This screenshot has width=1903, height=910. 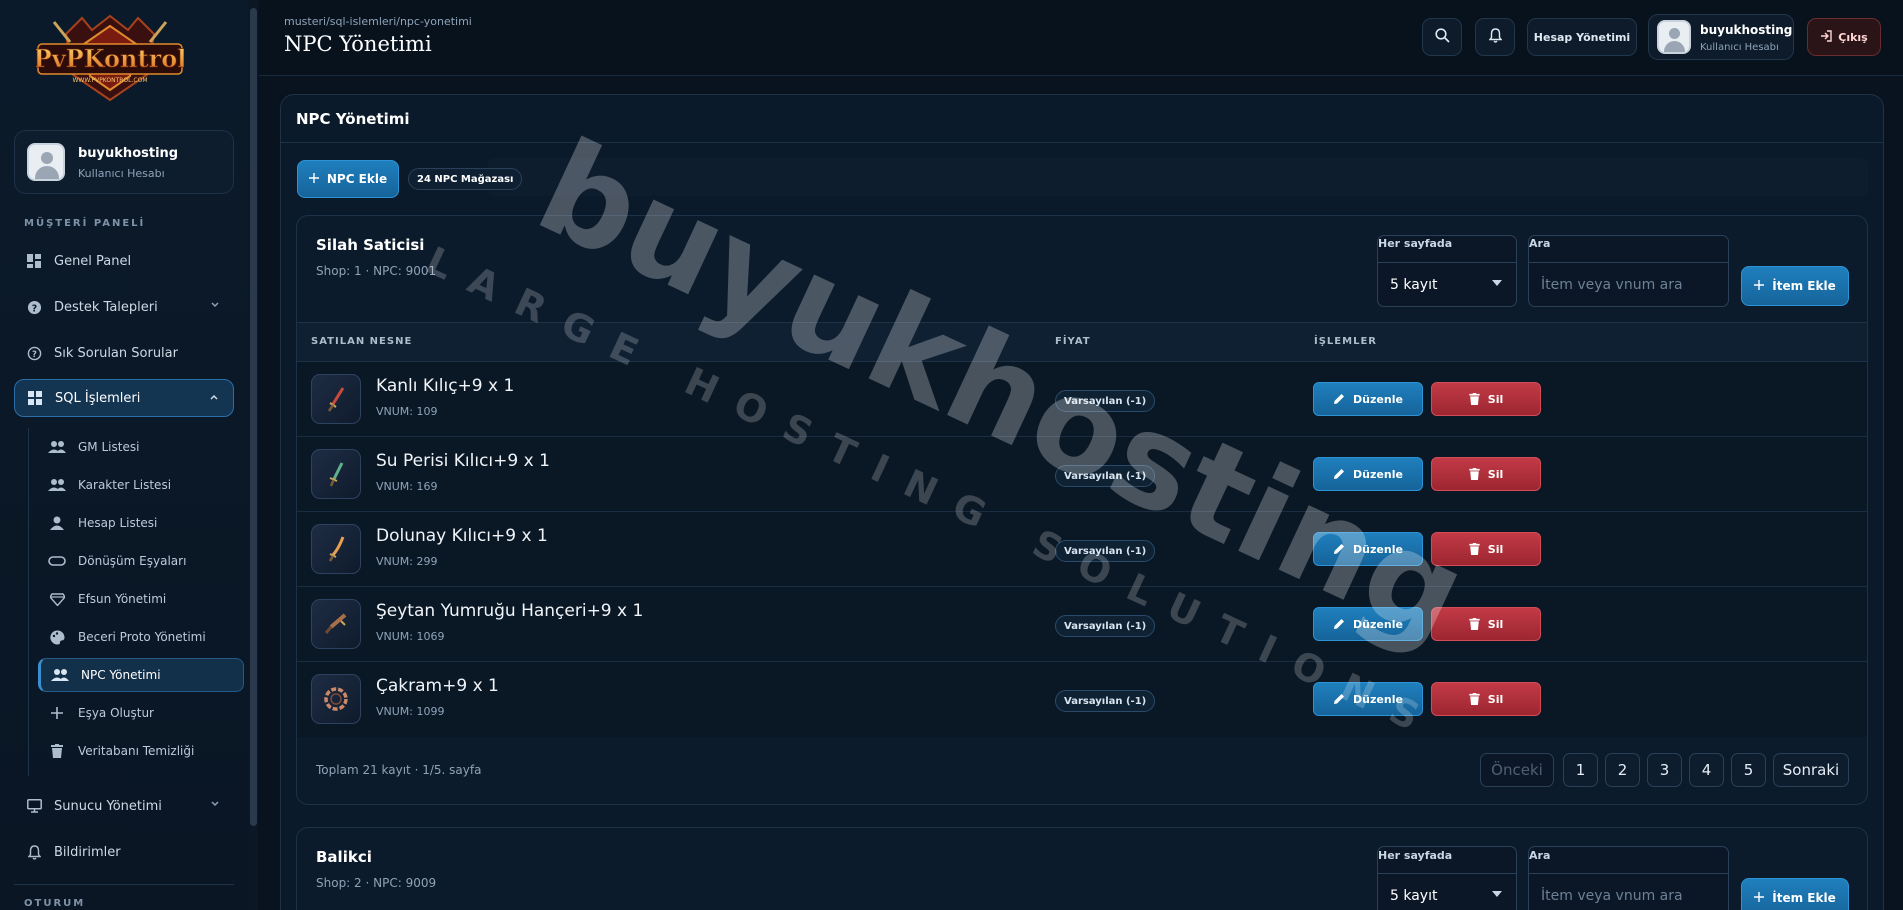 I want to click on database-icon, so click(x=35, y=398).